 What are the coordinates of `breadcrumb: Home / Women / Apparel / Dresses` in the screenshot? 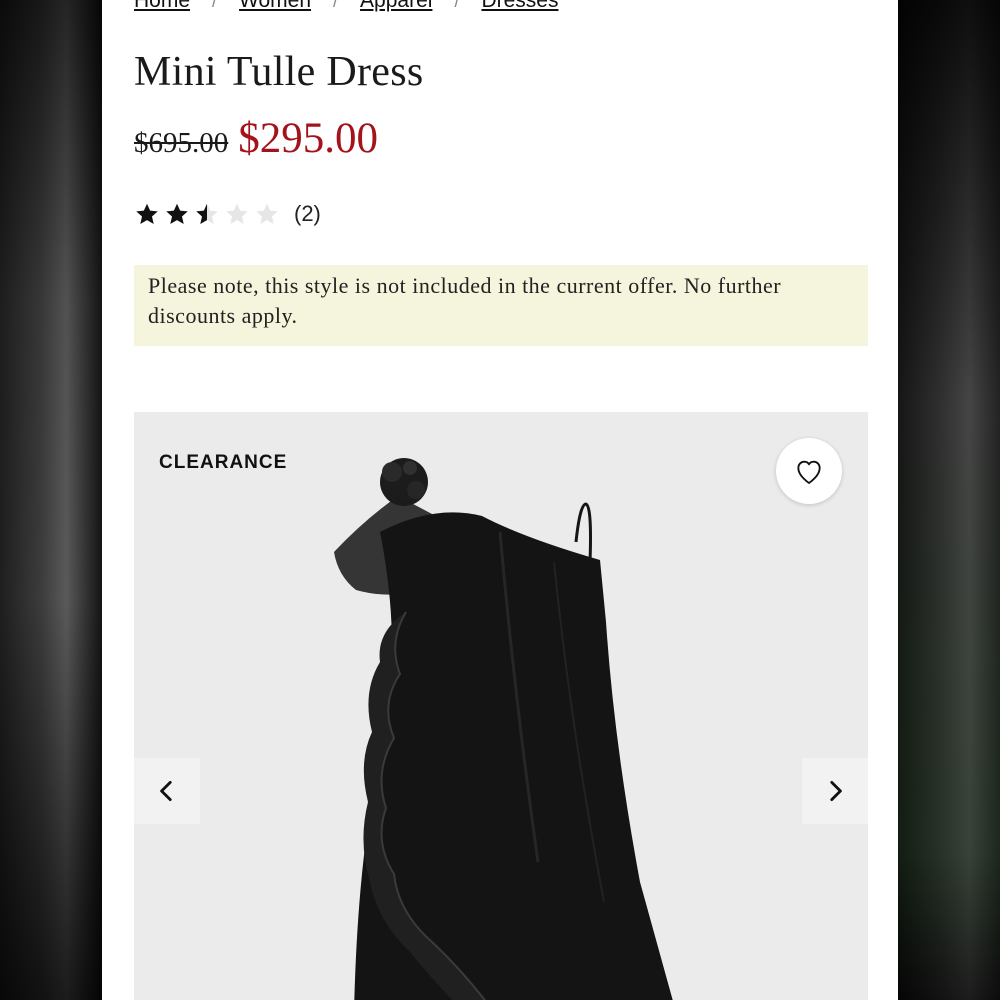 It's located at (346, 8).